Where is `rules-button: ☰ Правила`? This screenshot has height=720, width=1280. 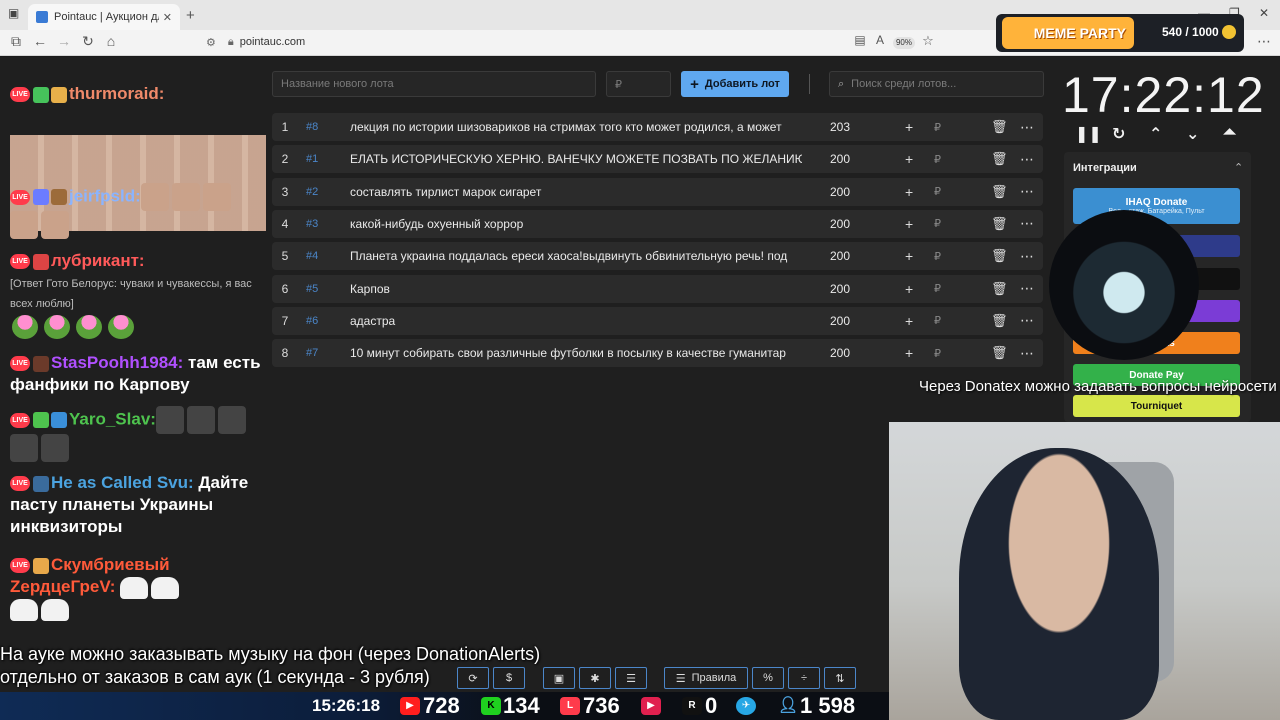
rules-button: ☰ Правила is located at coordinates (706, 678).